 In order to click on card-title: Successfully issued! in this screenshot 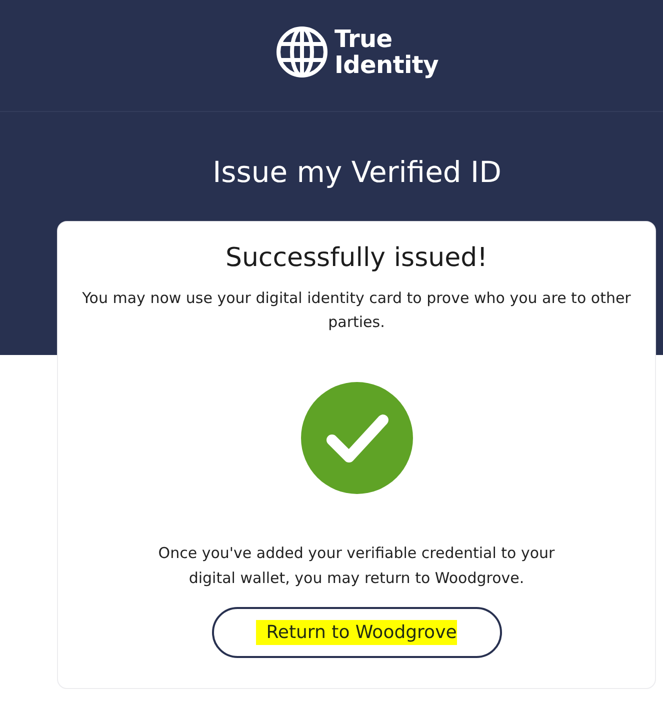, I will do `click(356, 258)`.